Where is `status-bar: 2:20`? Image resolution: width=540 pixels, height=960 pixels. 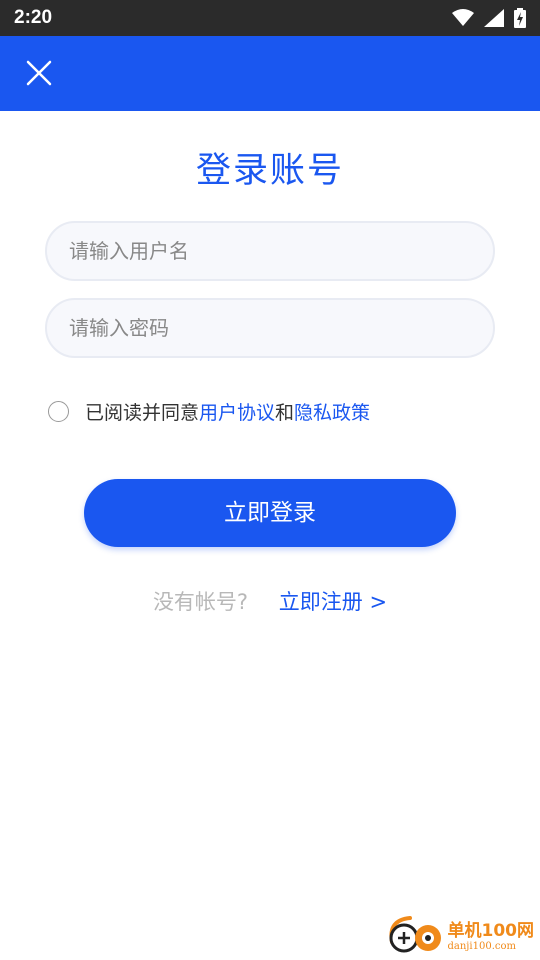 status-bar: 2:20 is located at coordinates (270, 18).